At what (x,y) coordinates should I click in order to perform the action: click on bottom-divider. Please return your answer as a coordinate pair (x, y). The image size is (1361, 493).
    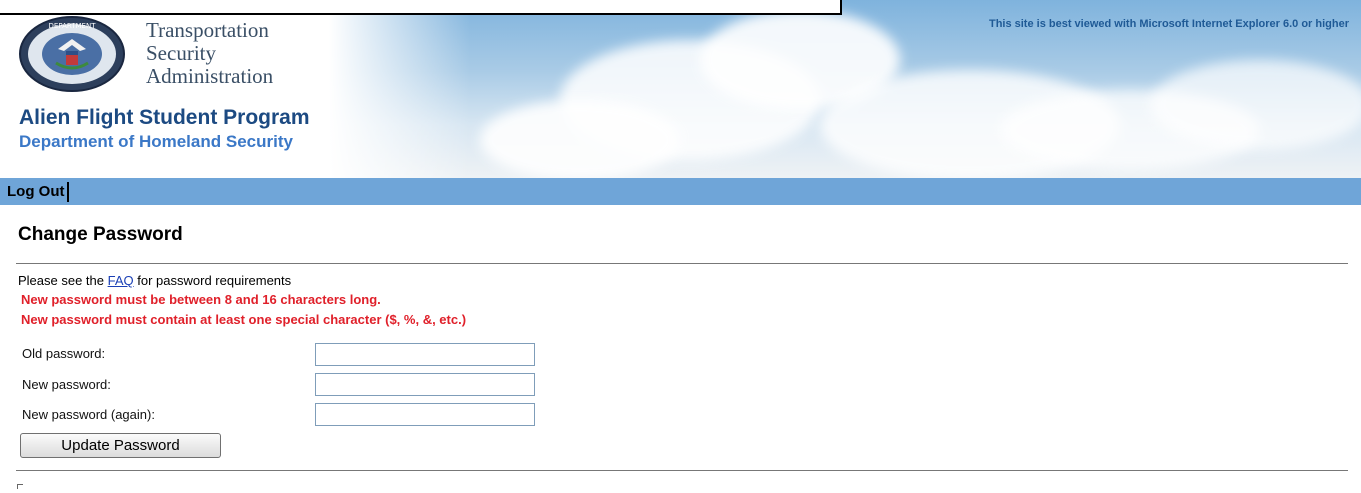
    Looking at the image, I should click on (682, 470).